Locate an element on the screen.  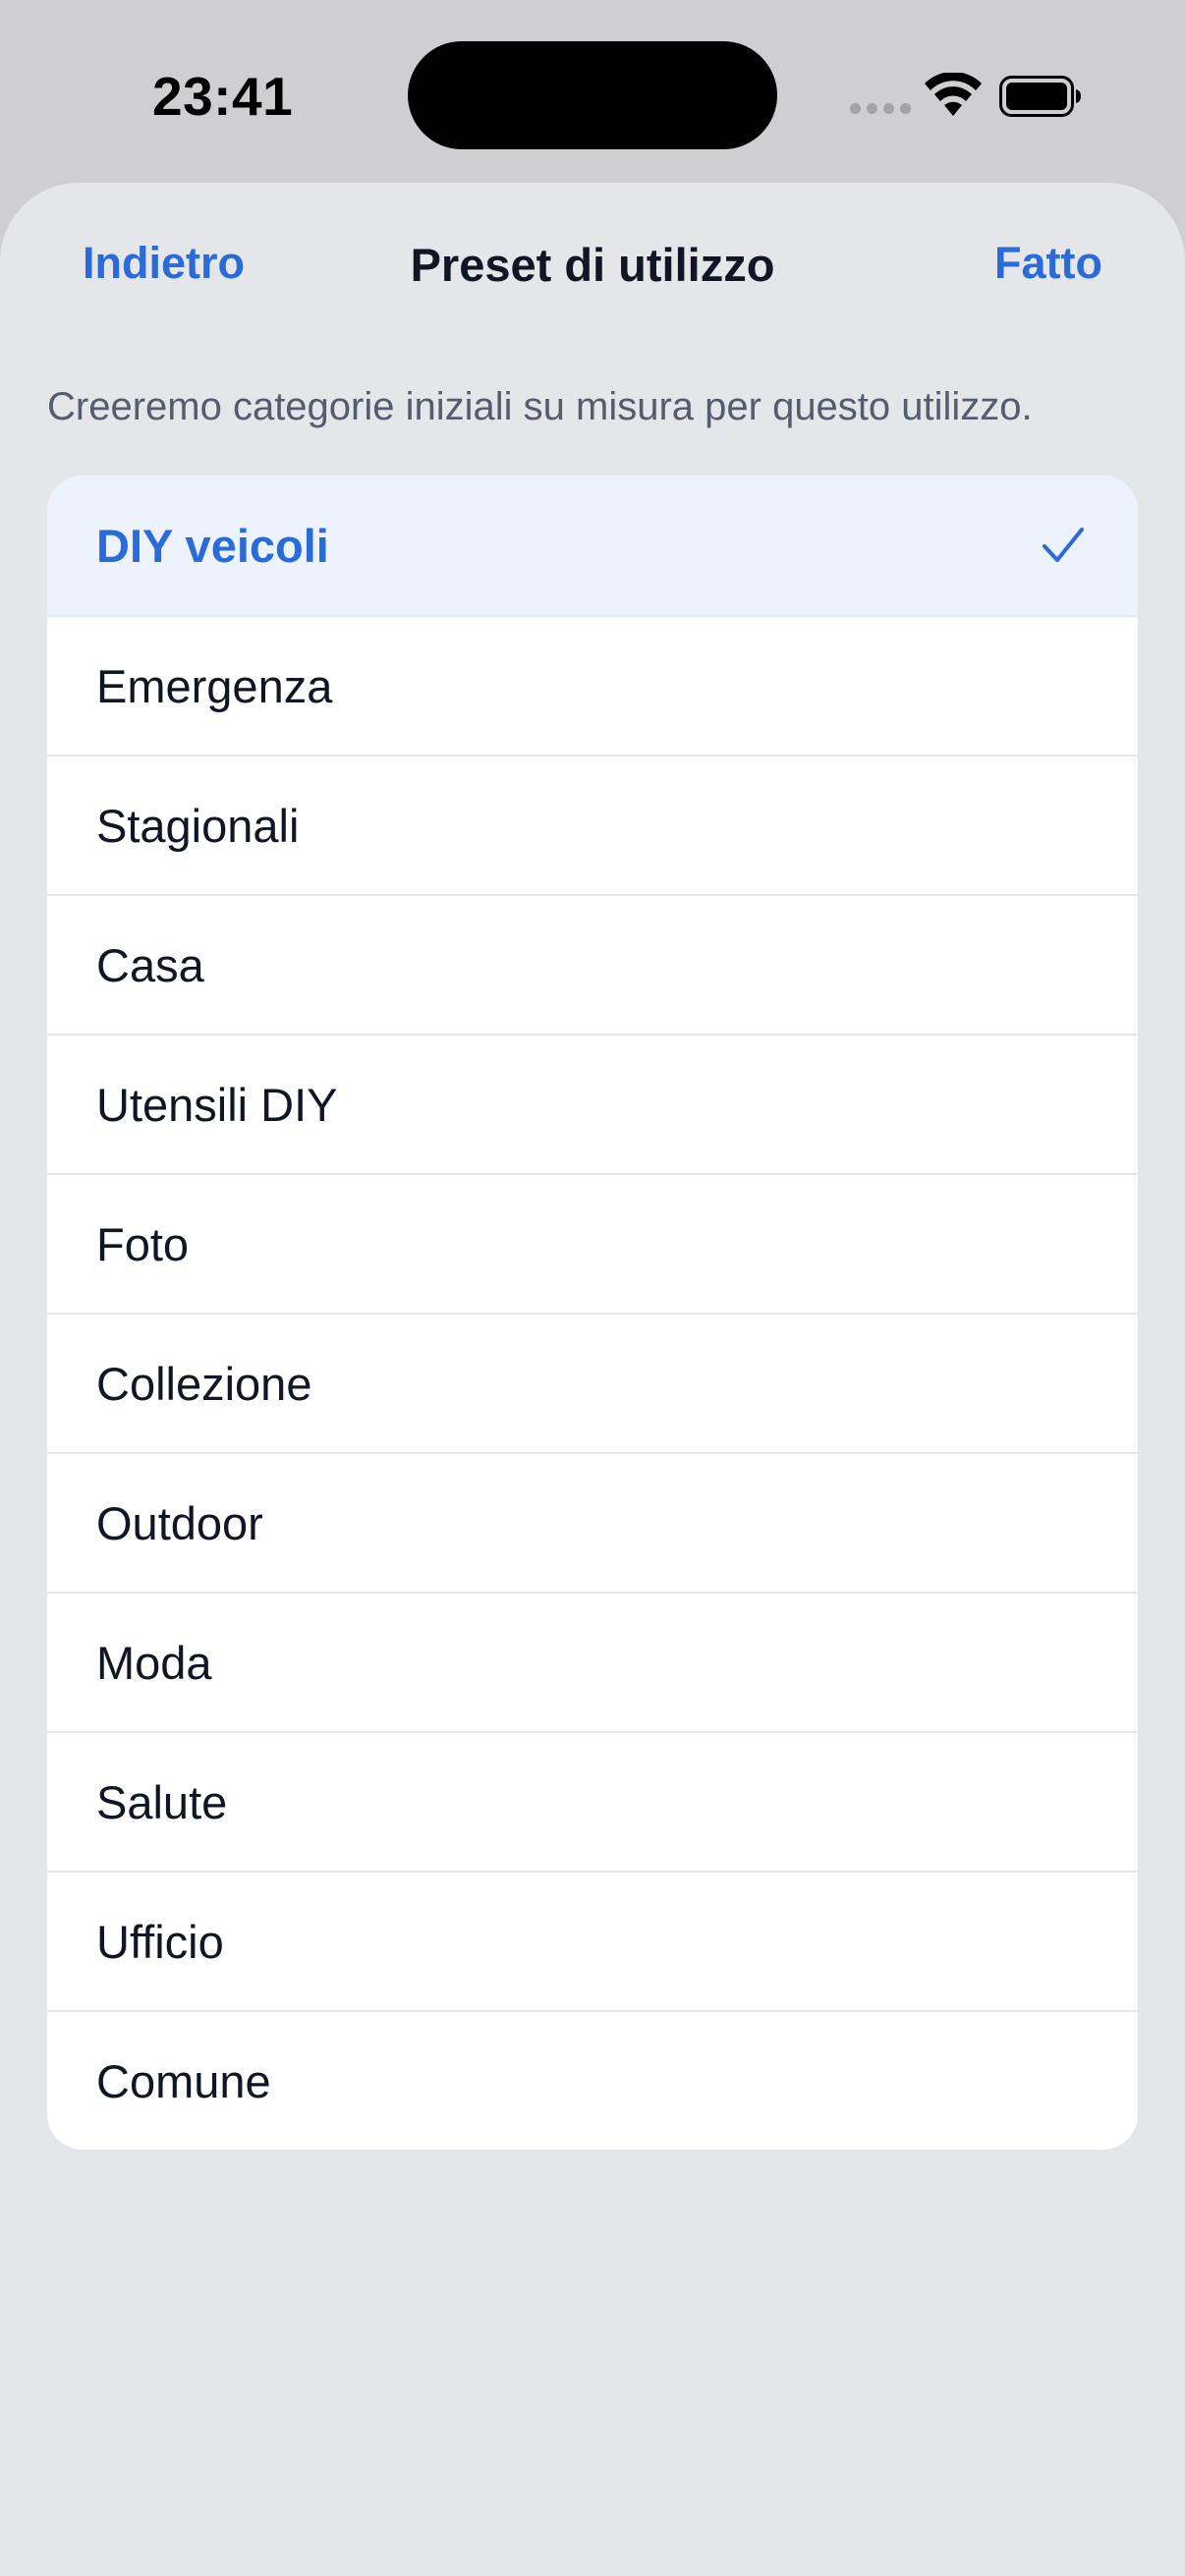
preset-item-label: DIY veicoli is located at coordinates (213, 545).